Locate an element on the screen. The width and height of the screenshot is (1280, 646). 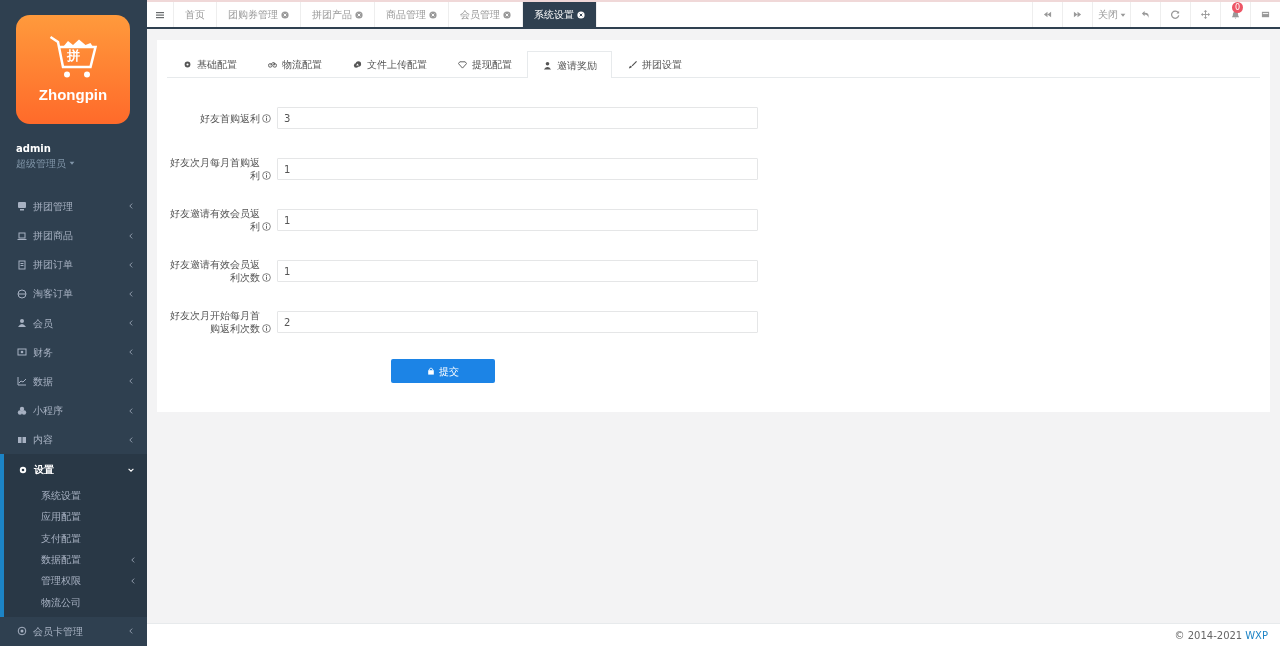
rewind-icon is located at coordinates (1047, 14).